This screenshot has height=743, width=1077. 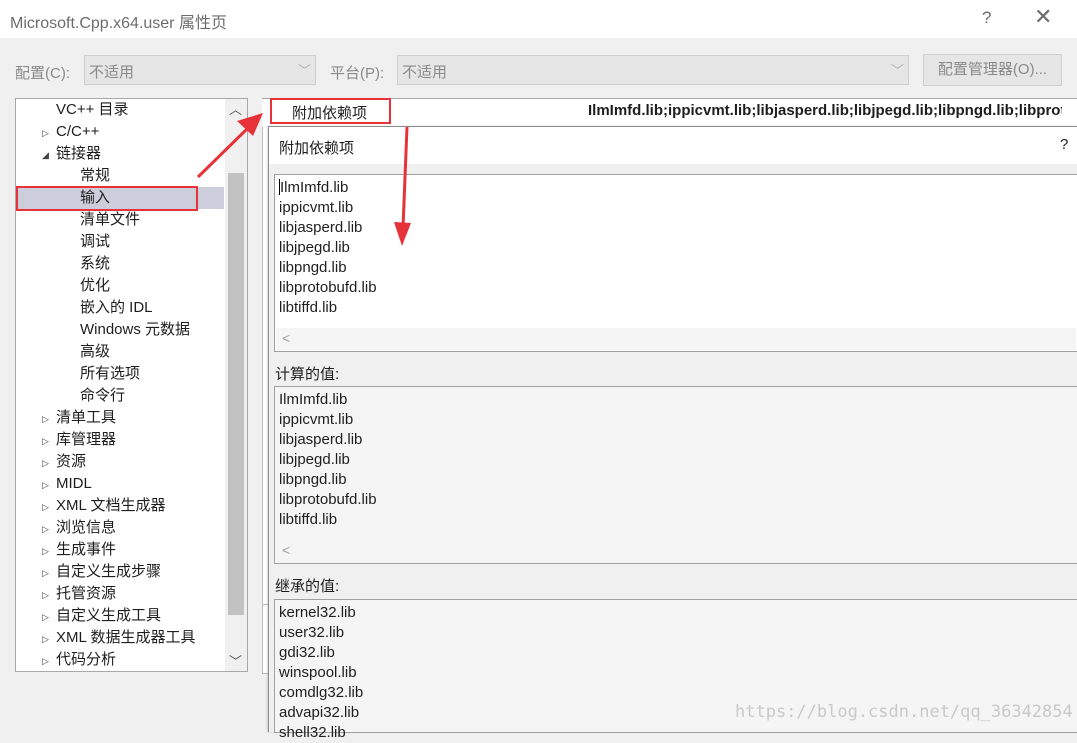 What do you see at coordinates (1043, 17) in the screenshot?
I see `close-button: ✕` at bounding box center [1043, 17].